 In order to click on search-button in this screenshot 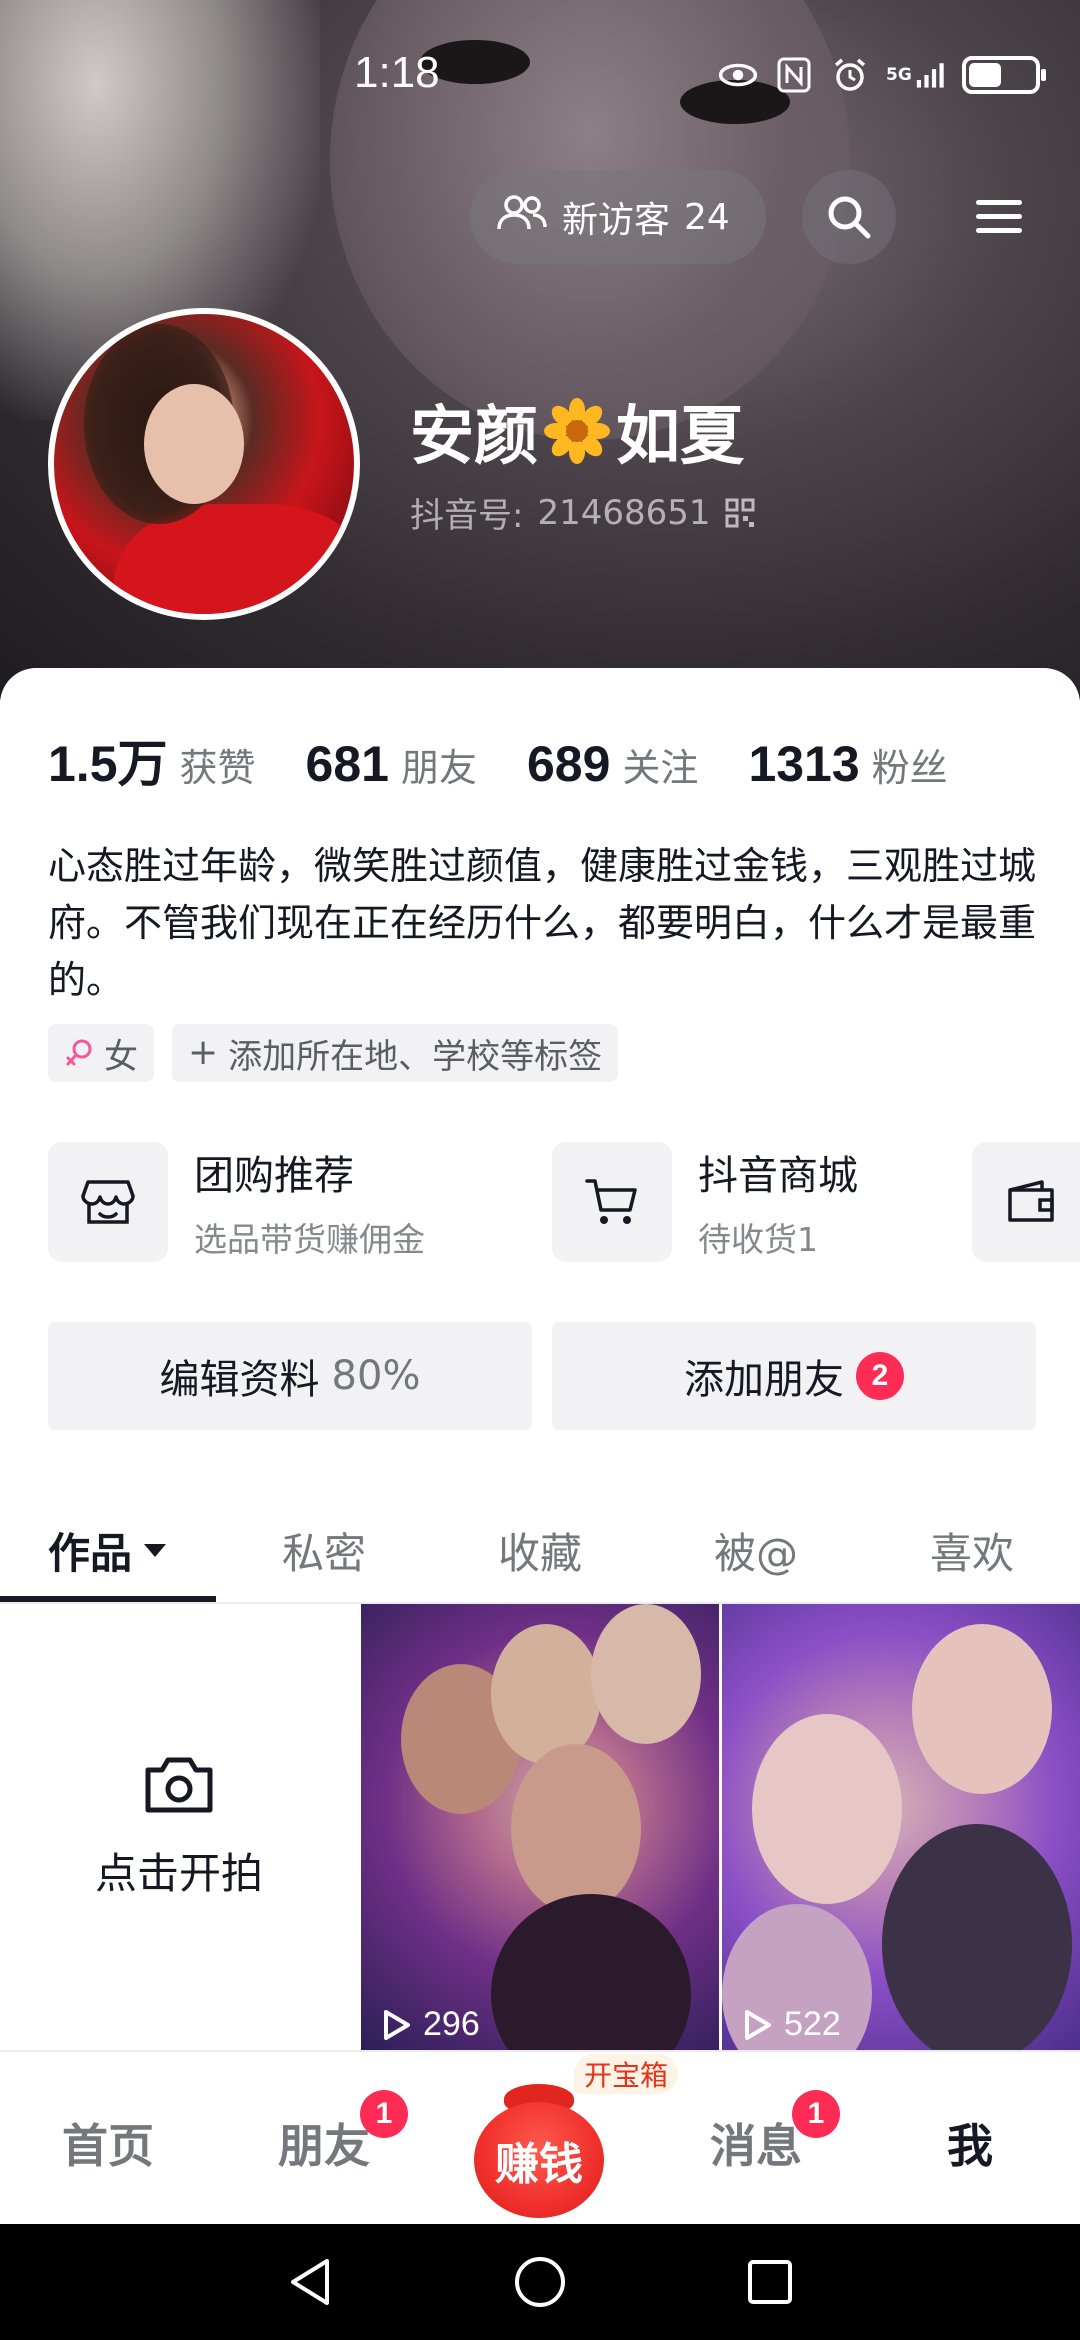, I will do `click(849, 217)`.